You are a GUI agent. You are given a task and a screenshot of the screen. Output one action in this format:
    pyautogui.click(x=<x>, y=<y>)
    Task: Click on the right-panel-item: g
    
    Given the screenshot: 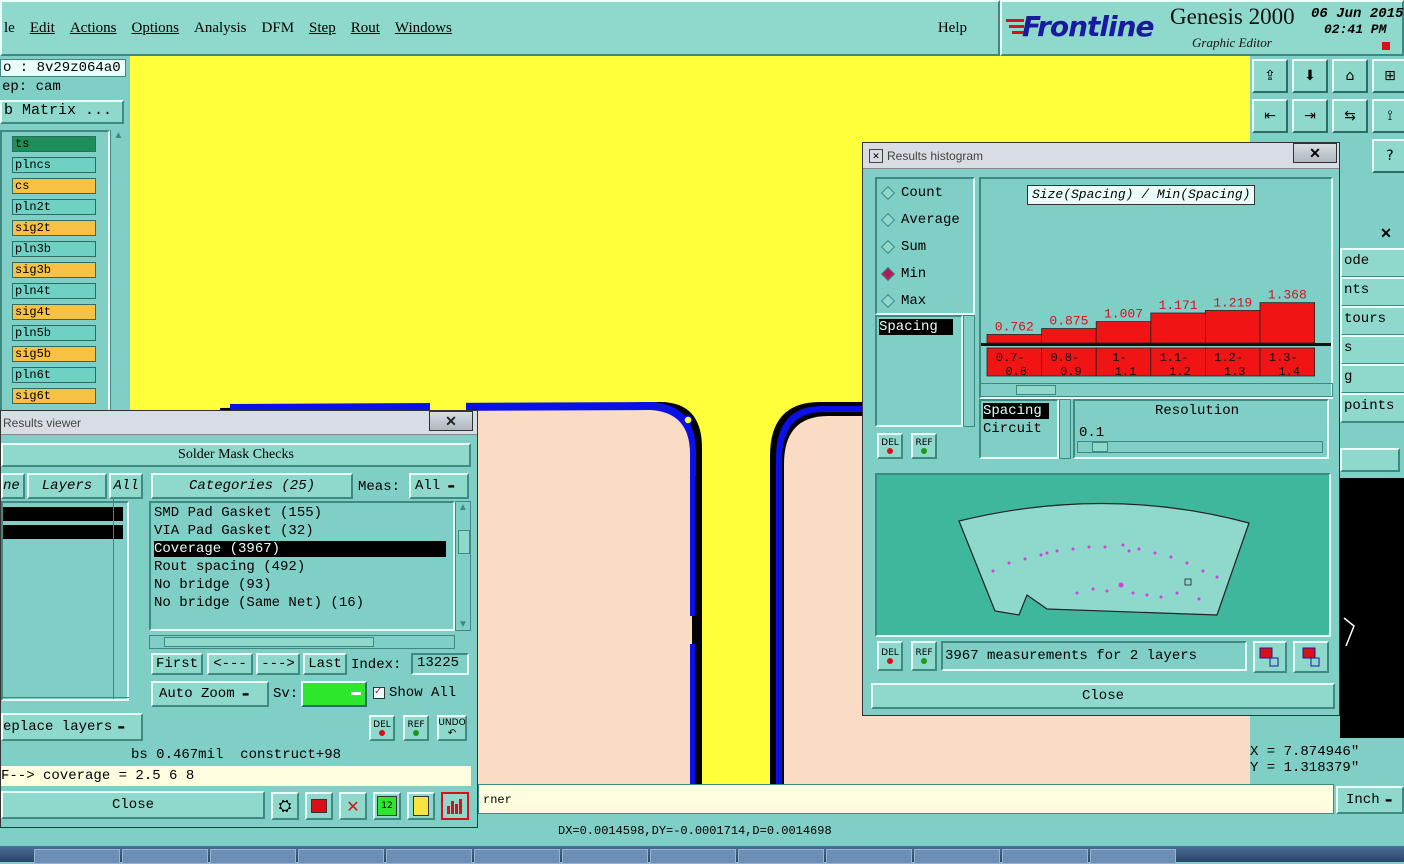 What is the action you would take?
    pyautogui.click(x=1372, y=379)
    